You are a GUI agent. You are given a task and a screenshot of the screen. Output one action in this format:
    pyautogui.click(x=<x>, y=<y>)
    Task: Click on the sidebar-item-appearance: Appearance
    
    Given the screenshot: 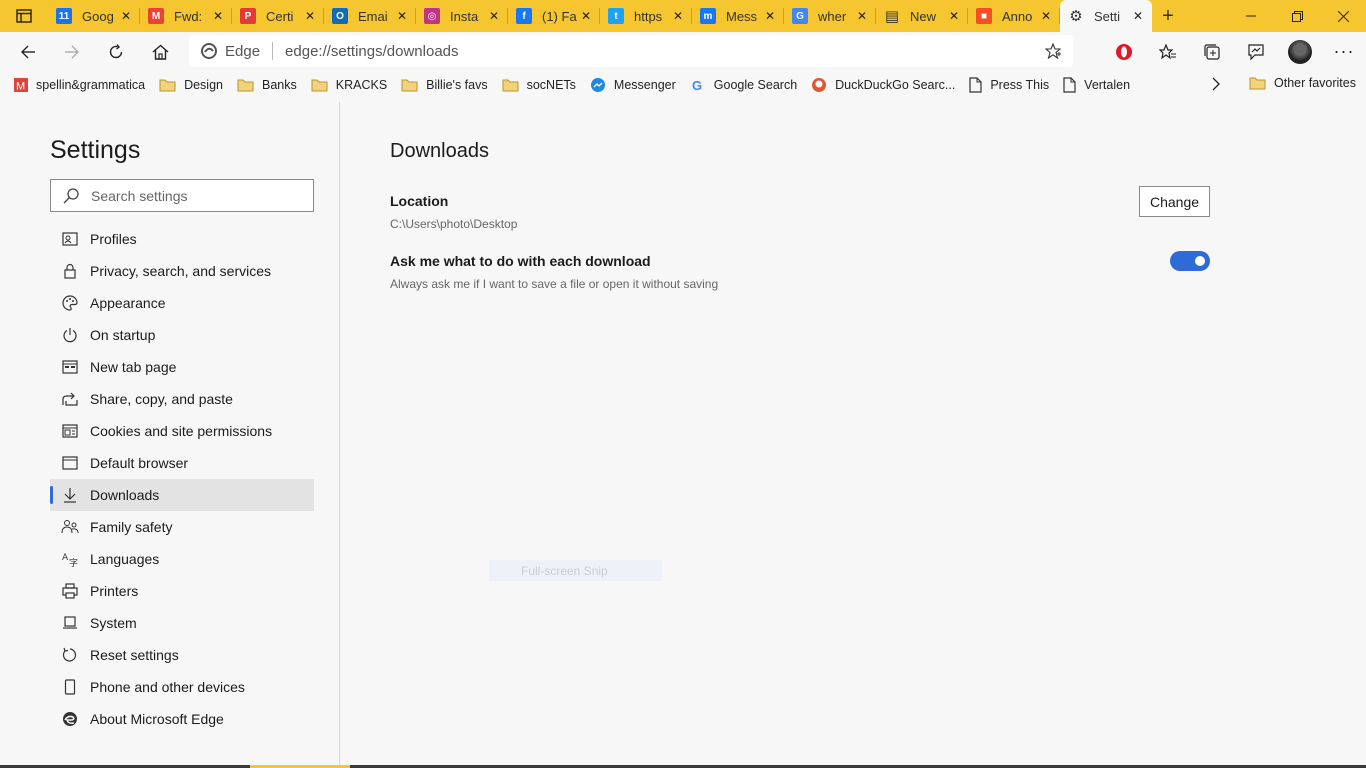 What is the action you would take?
    pyautogui.click(x=182, y=303)
    